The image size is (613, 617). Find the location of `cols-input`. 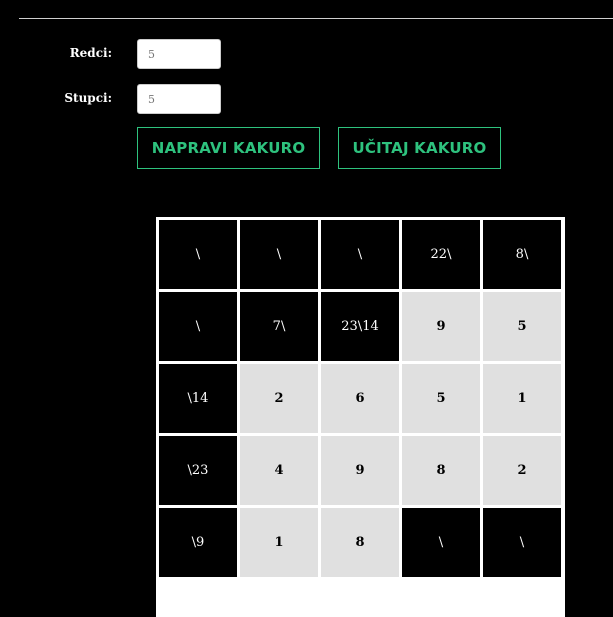

cols-input is located at coordinates (179, 99).